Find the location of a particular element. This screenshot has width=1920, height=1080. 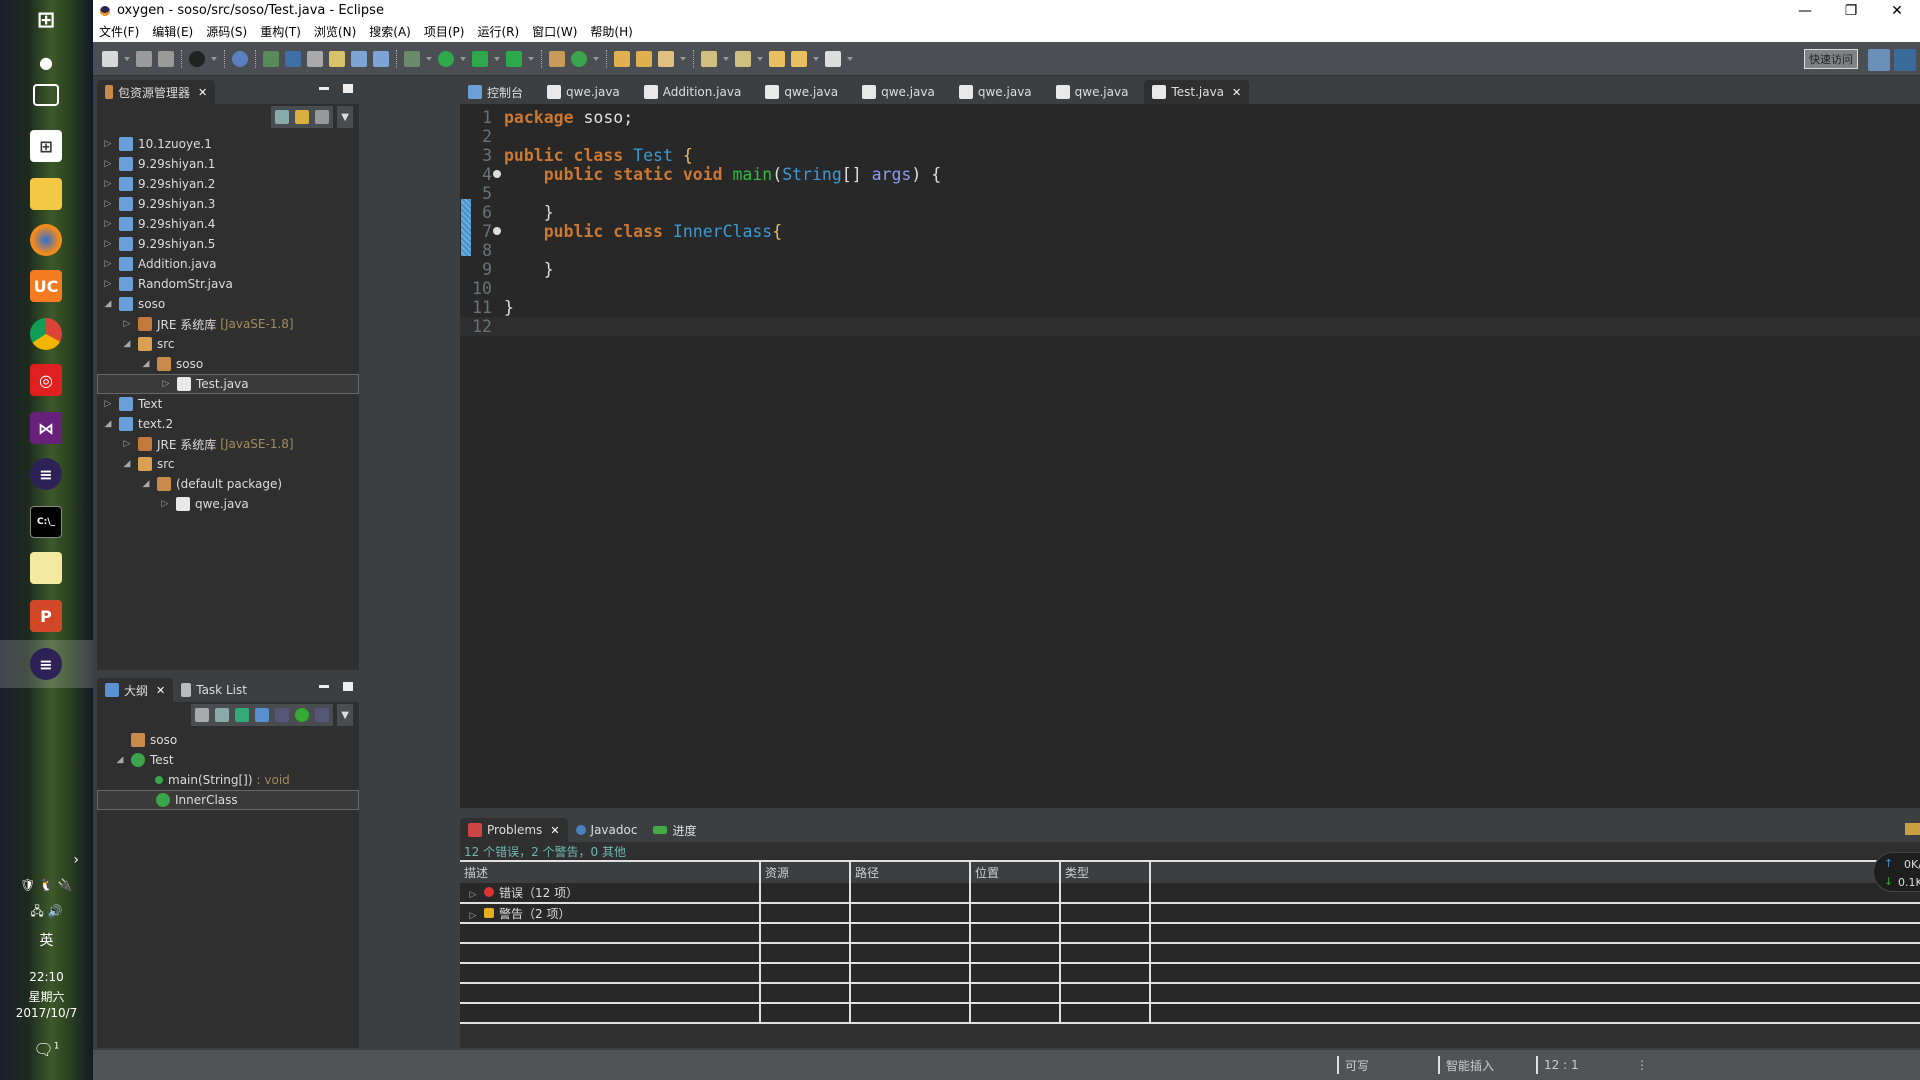

clock-weekday: 星期六 is located at coordinates (46, 996).